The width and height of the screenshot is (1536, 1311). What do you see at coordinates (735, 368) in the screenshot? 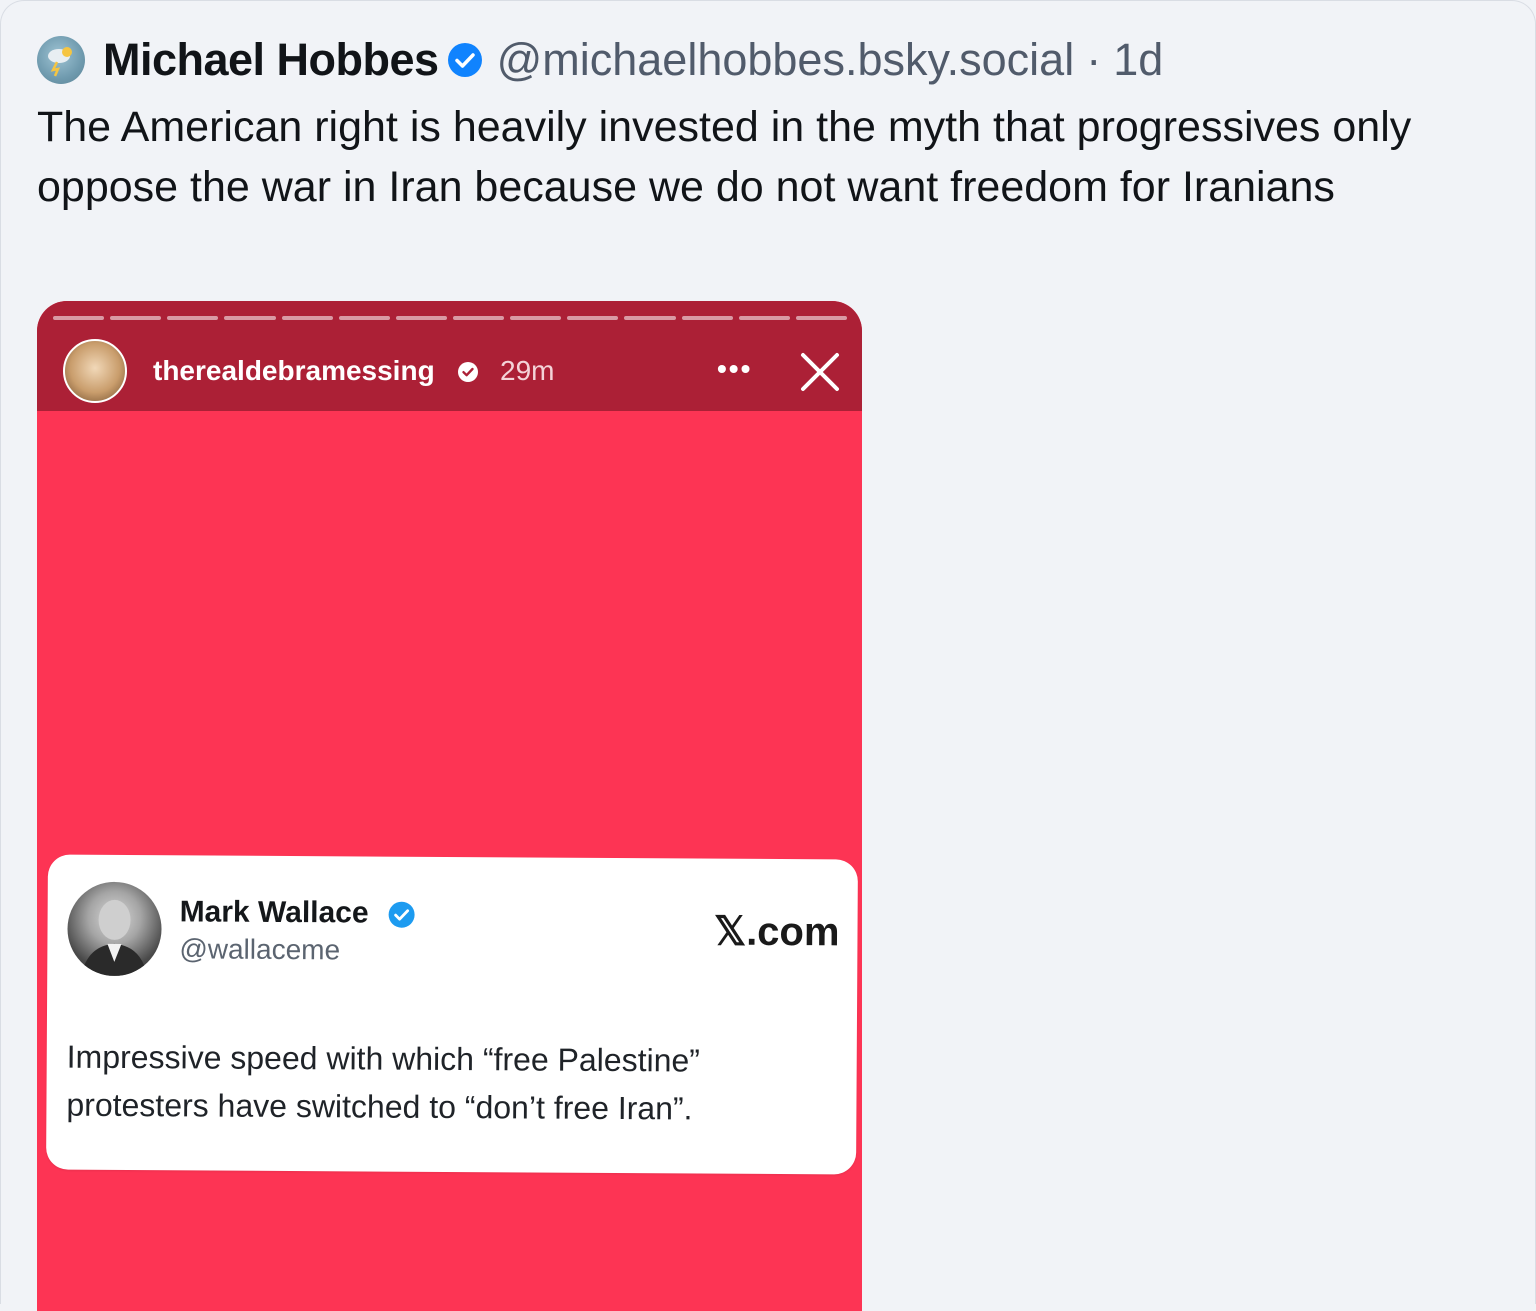
I see `story-more-icon: •••` at bounding box center [735, 368].